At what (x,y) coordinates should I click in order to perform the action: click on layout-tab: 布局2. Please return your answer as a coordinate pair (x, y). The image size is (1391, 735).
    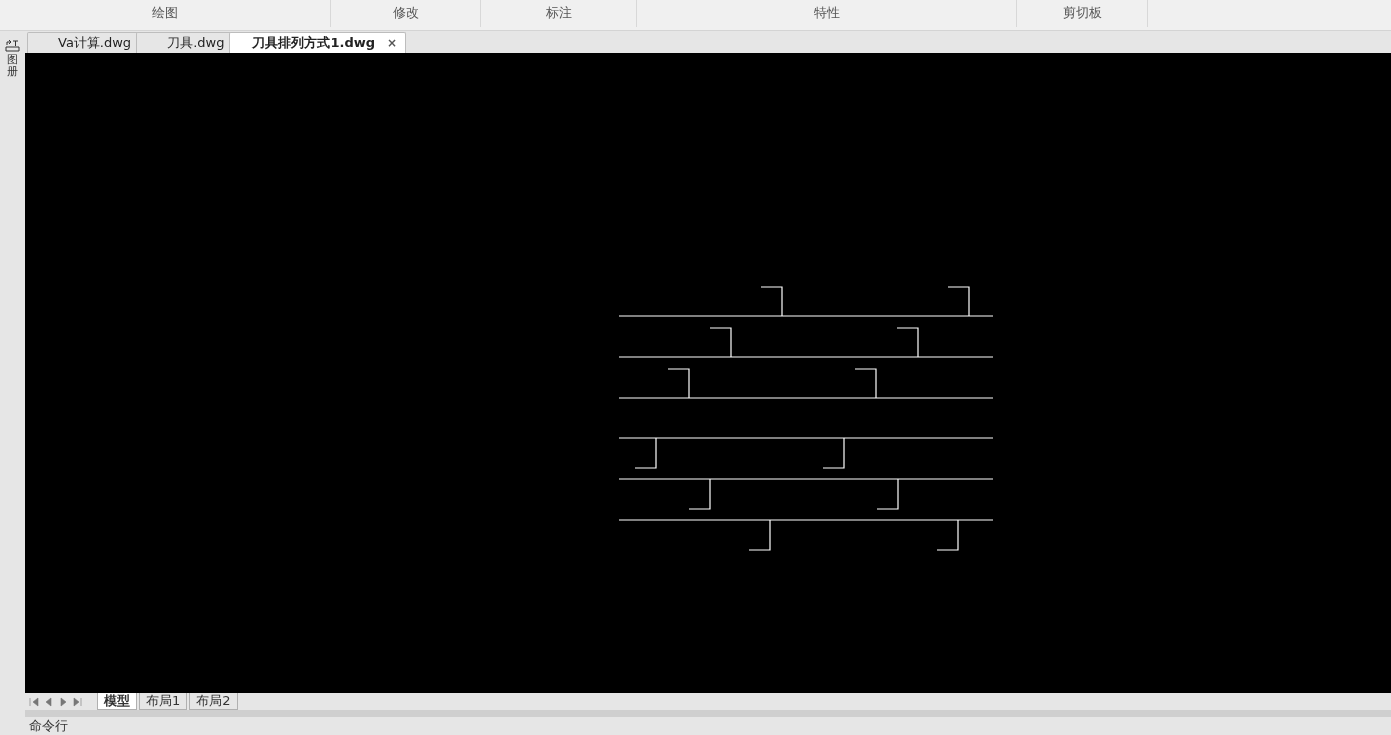
    Looking at the image, I should click on (213, 701).